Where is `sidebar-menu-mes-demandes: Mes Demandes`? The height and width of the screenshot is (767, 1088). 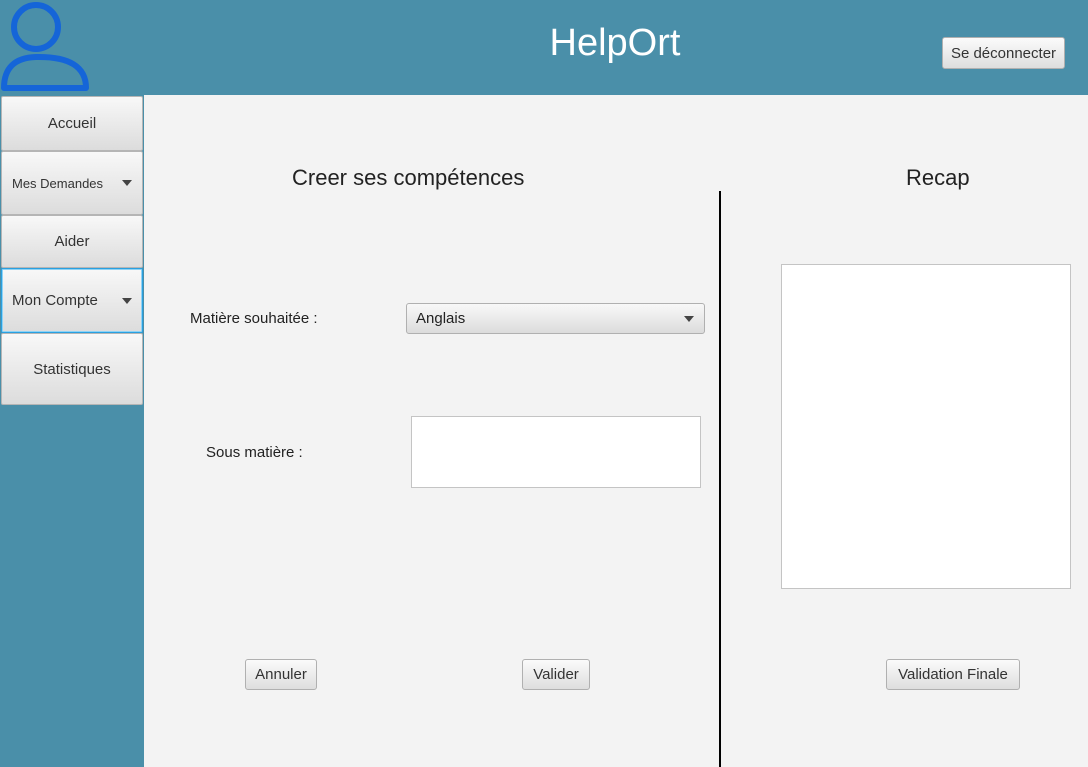 sidebar-menu-mes-demandes: Mes Demandes is located at coordinates (72, 183).